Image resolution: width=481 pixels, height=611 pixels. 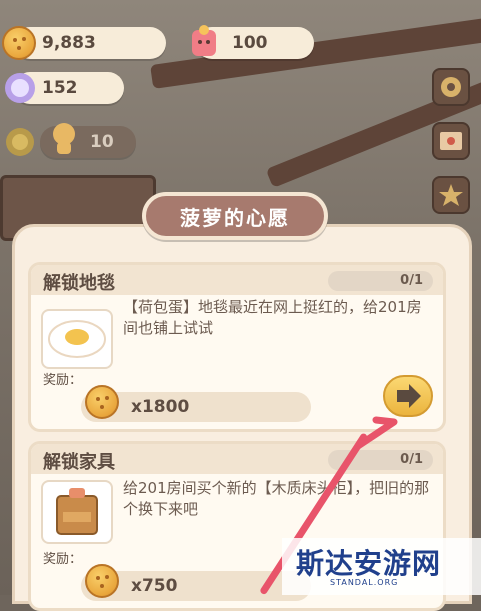 What do you see at coordinates (272, 317) in the screenshot?
I see `task-description: 【荷包蛋】地毯最近在网上挺红的，给201房间也铺上试试` at bounding box center [272, 317].